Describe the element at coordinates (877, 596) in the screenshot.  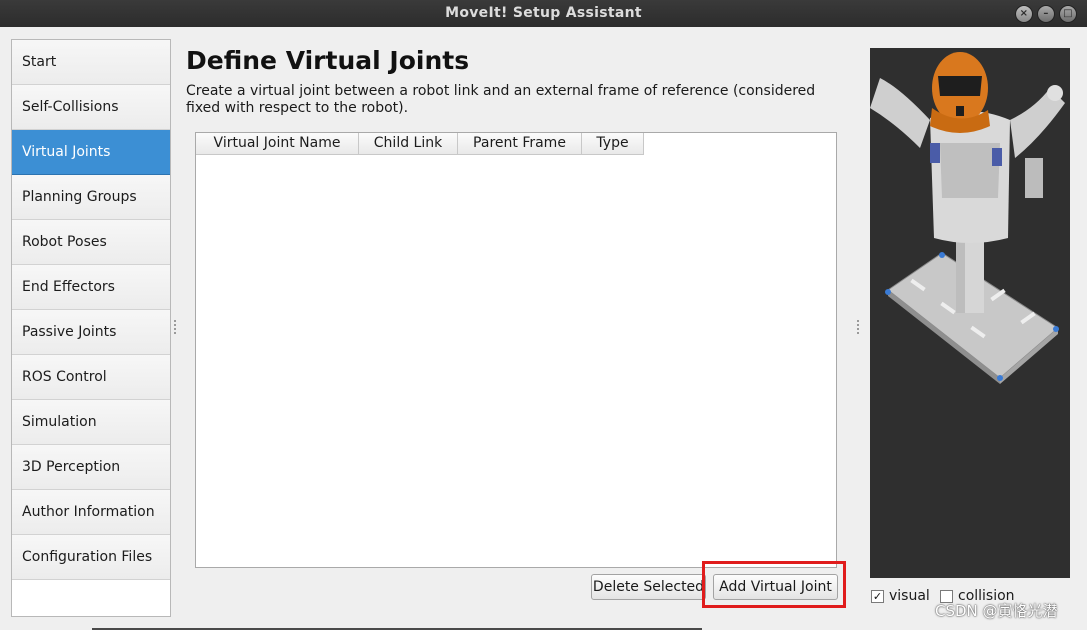
I see `visual-checkbox: ✓` at that location.